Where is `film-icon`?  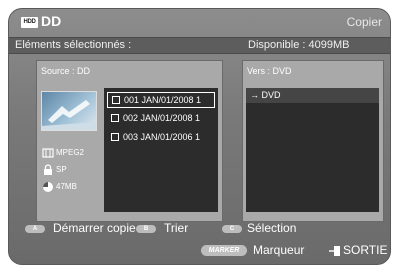
film-icon is located at coordinates (48, 153).